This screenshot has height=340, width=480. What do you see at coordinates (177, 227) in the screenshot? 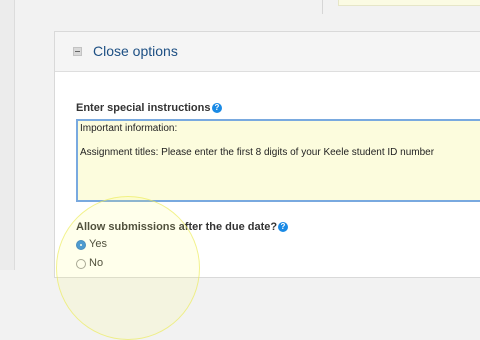
I see `late-submissions-label: Allow submissions after the due date?` at bounding box center [177, 227].